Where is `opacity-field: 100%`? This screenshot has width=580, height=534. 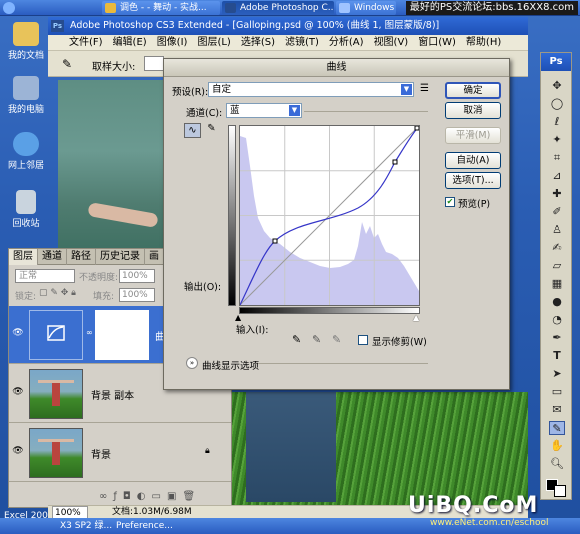 opacity-field: 100% is located at coordinates (137, 276).